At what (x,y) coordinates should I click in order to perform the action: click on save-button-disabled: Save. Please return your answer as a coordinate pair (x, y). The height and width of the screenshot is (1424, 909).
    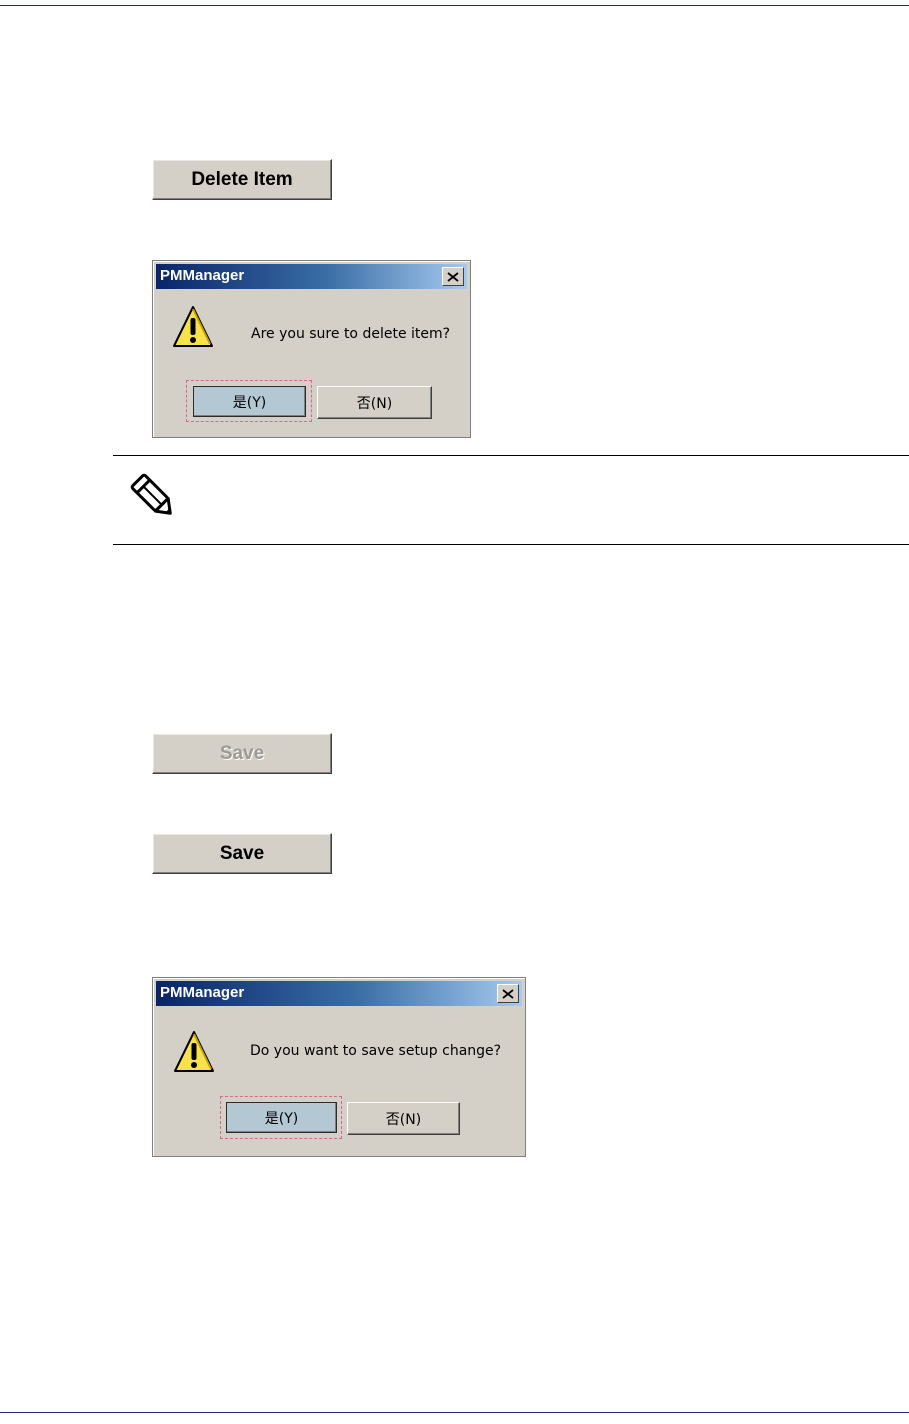
    Looking at the image, I should click on (242, 753).